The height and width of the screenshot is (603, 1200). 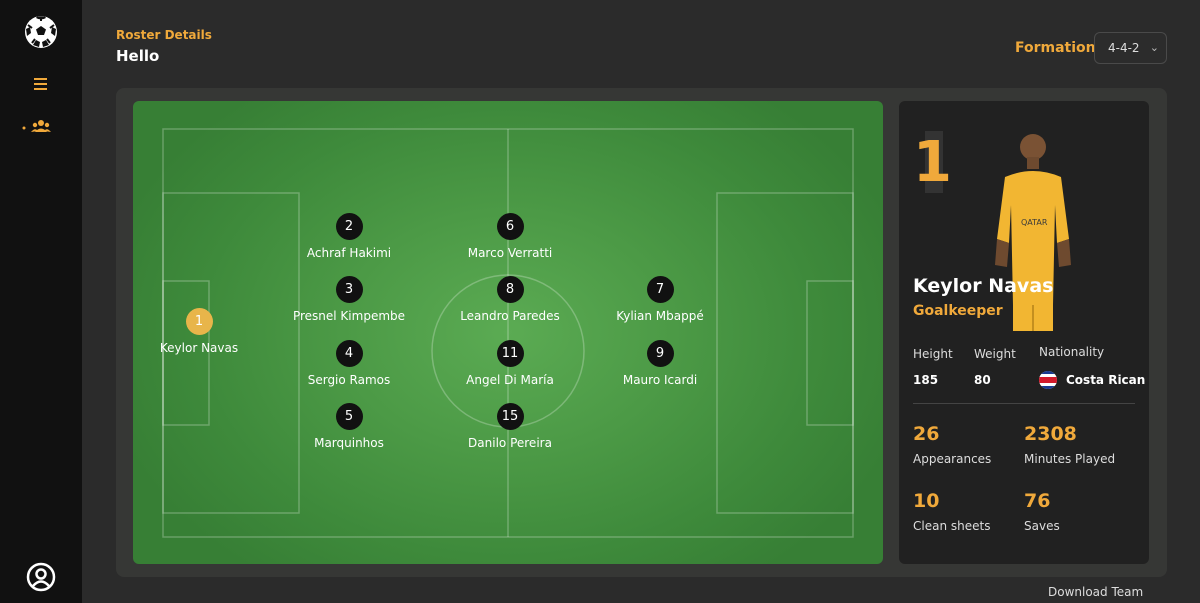 I want to click on player-marker: 9 Mauro Icardi, so click(x=660, y=363).